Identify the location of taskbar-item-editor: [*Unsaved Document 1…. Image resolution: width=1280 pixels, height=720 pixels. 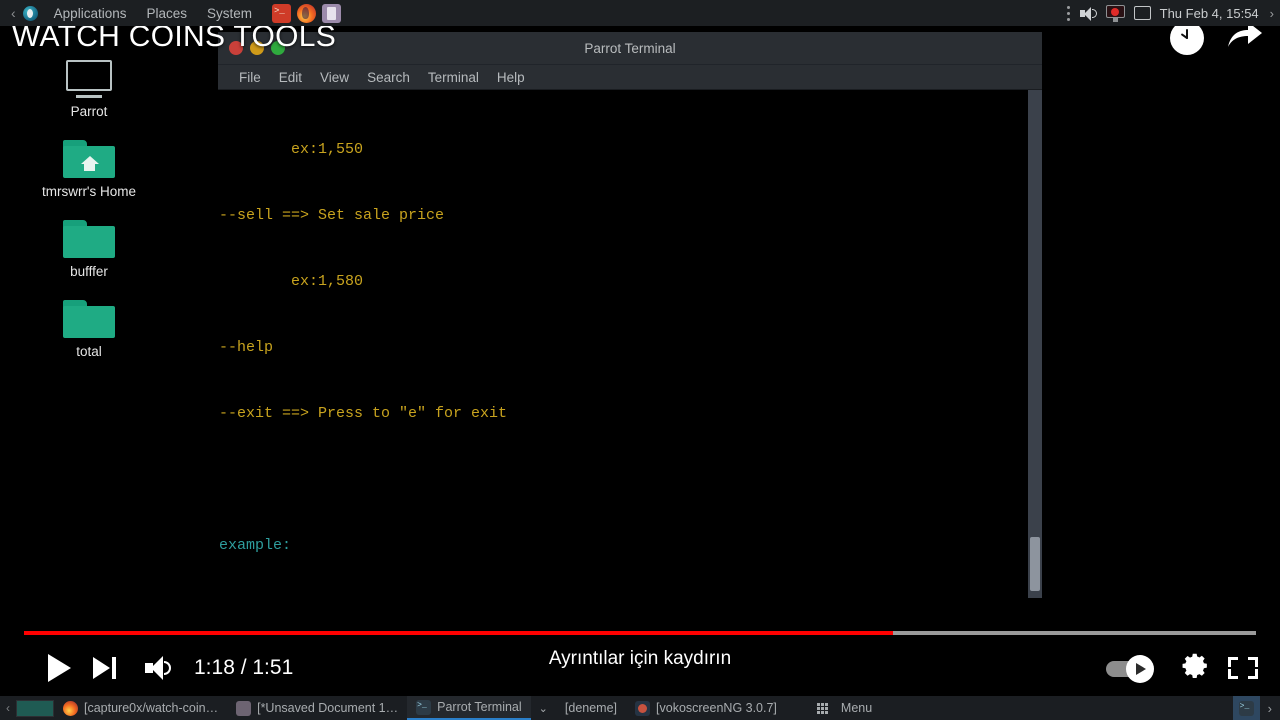
(317, 708).